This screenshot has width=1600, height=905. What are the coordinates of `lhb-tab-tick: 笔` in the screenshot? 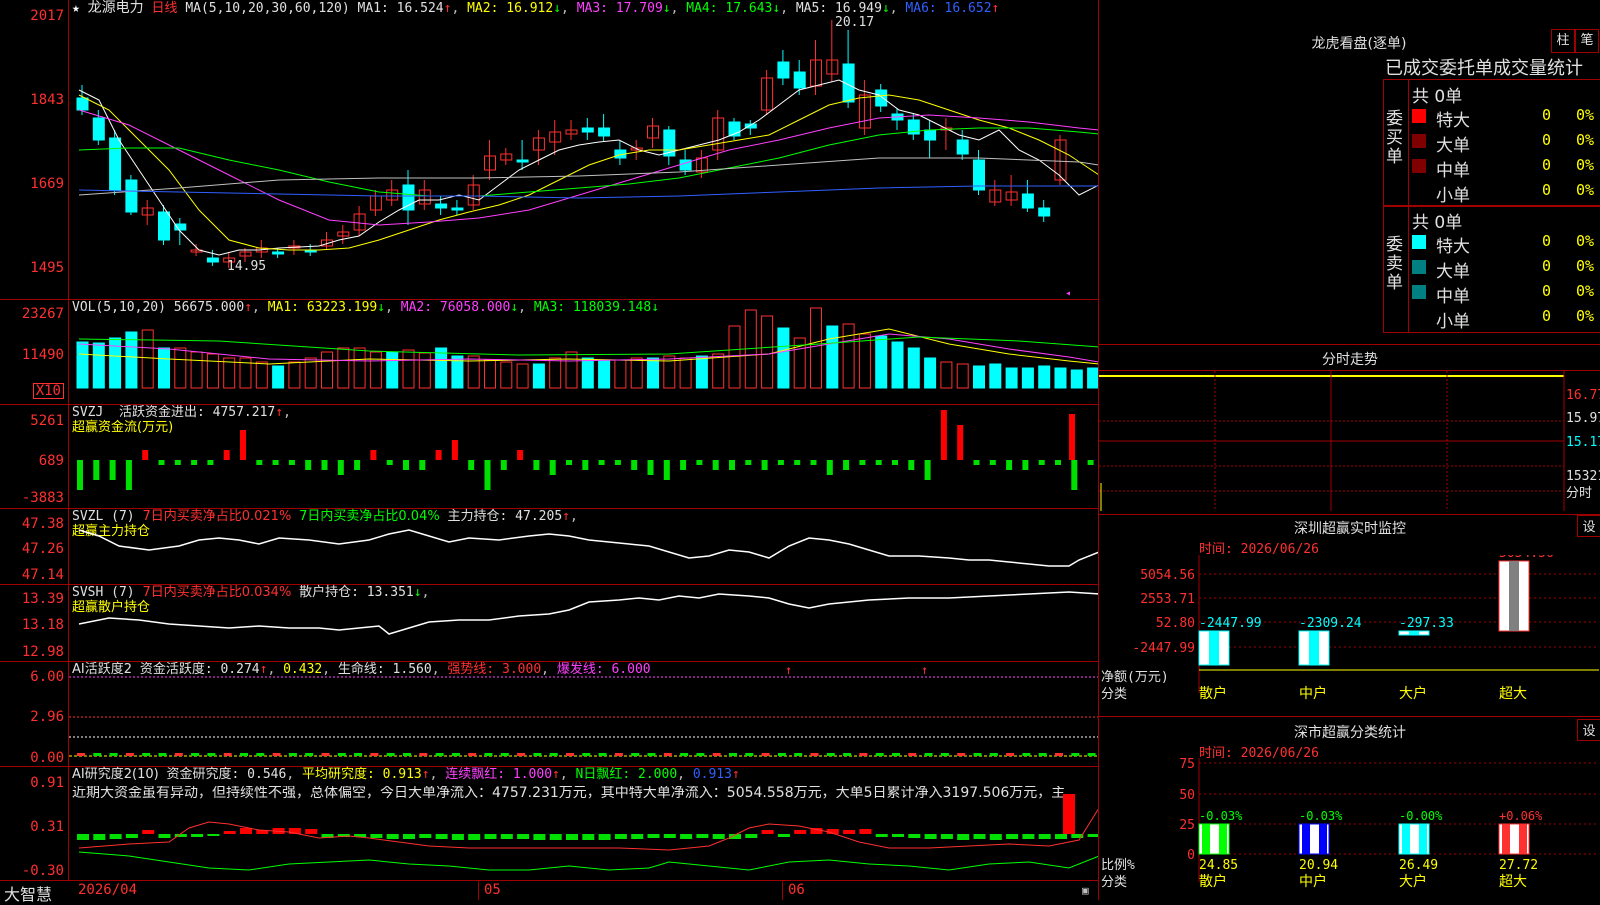 It's located at (1587, 41).